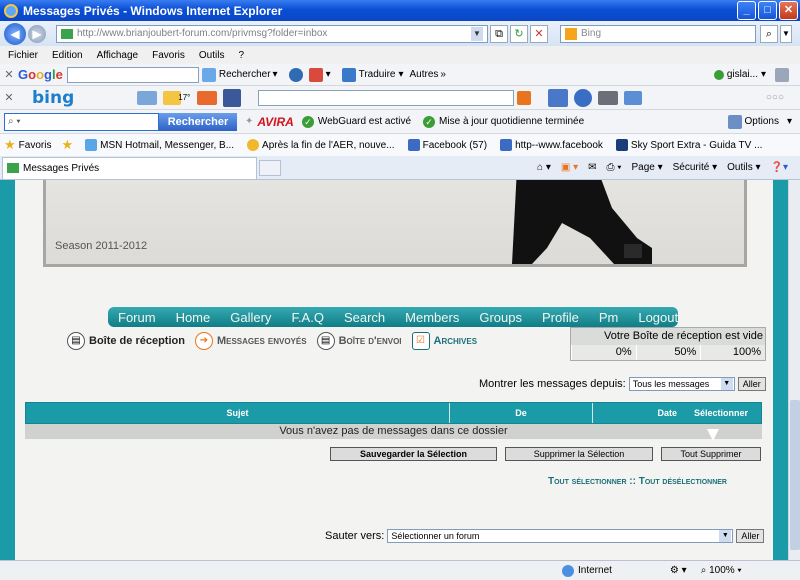 This screenshot has width=800, height=580. Describe the element at coordinates (750, 536) in the screenshot. I see `jump-go-button: Aller` at that location.